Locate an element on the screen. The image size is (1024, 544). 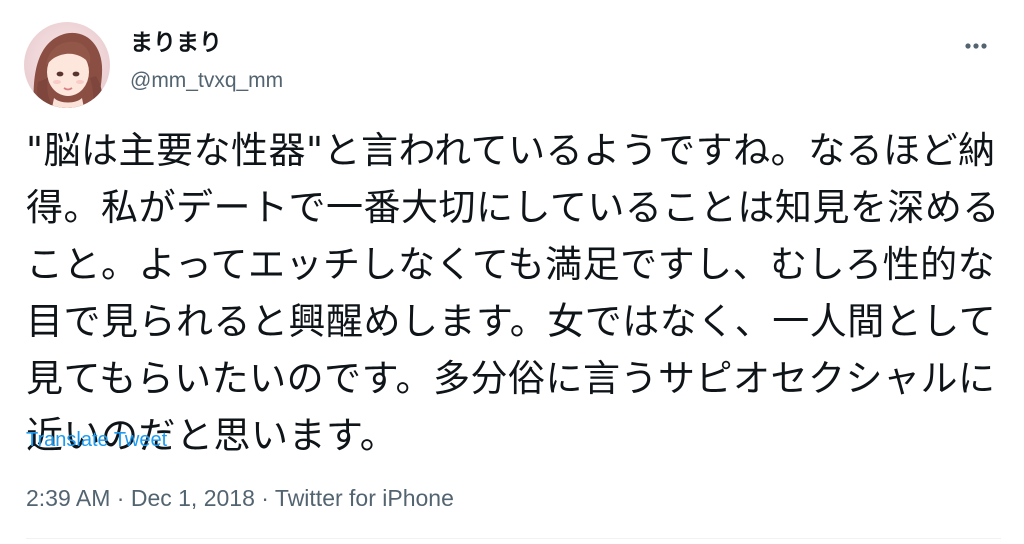
more-horizontal-icon is located at coordinates (976, 46).